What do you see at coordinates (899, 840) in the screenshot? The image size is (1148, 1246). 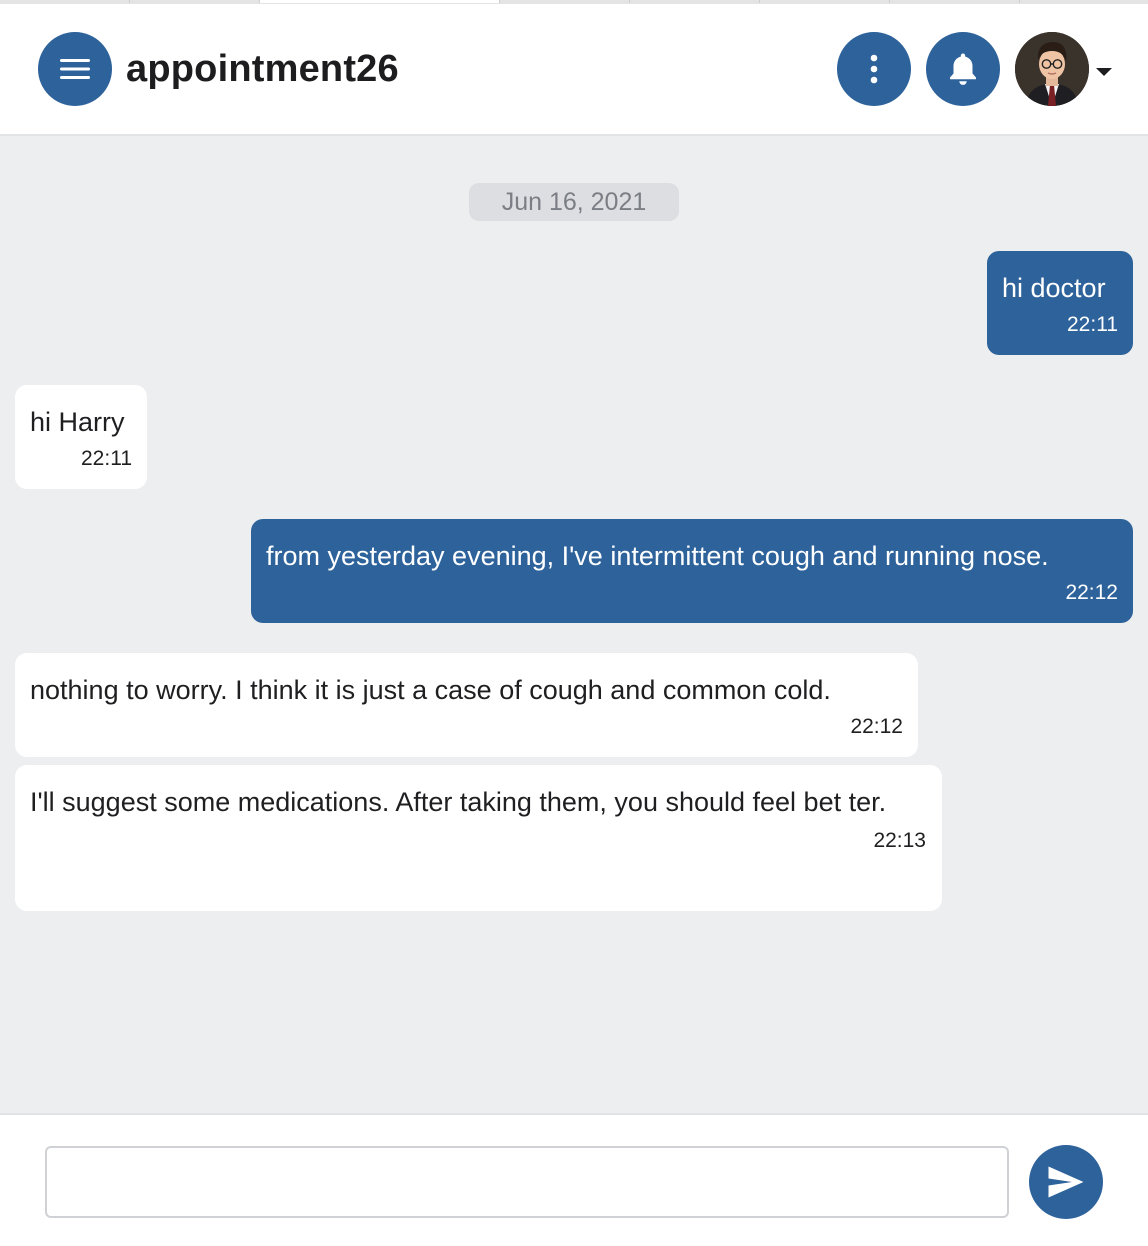 I see `message-time: 22:13` at bounding box center [899, 840].